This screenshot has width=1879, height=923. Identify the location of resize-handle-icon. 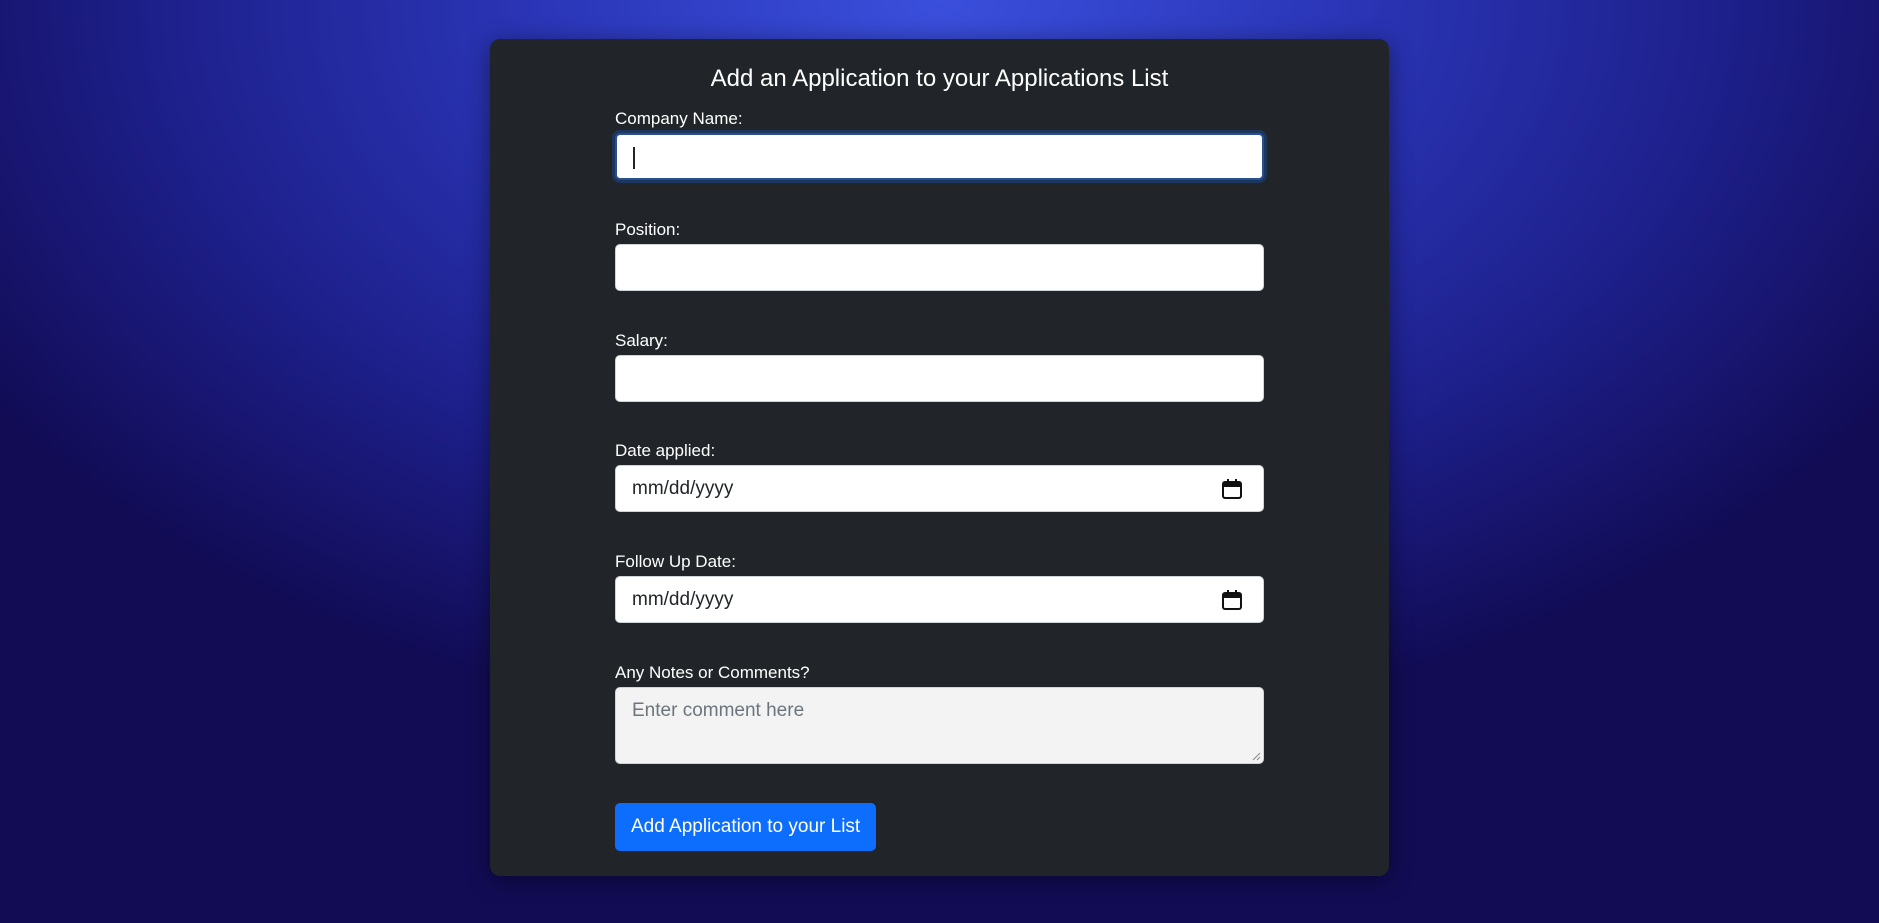
(1256, 756).